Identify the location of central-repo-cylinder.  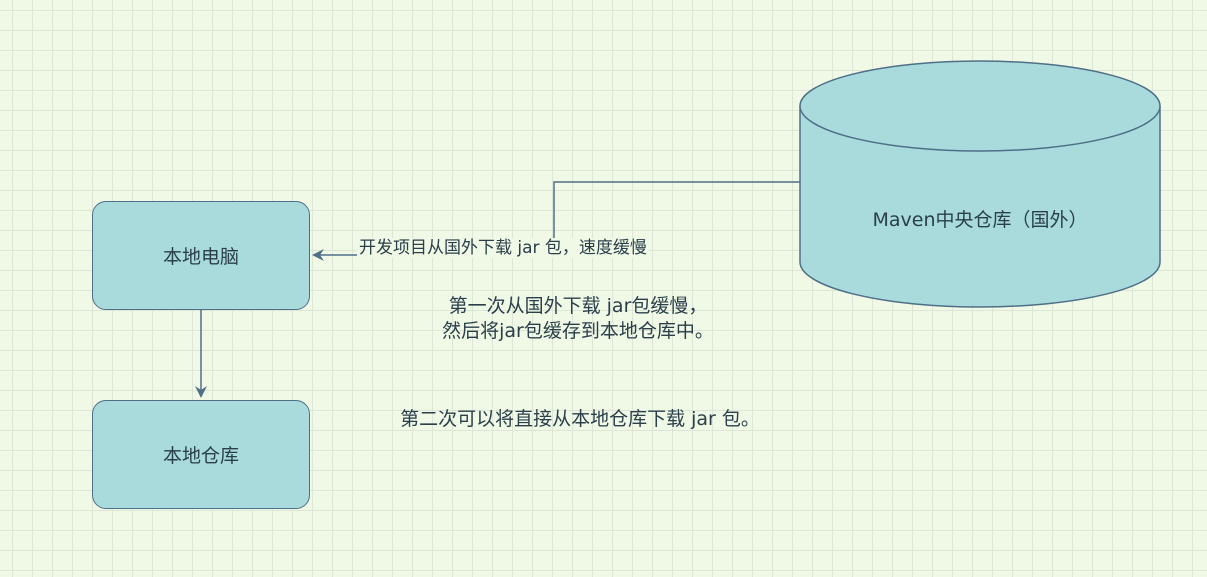
(980, 184).